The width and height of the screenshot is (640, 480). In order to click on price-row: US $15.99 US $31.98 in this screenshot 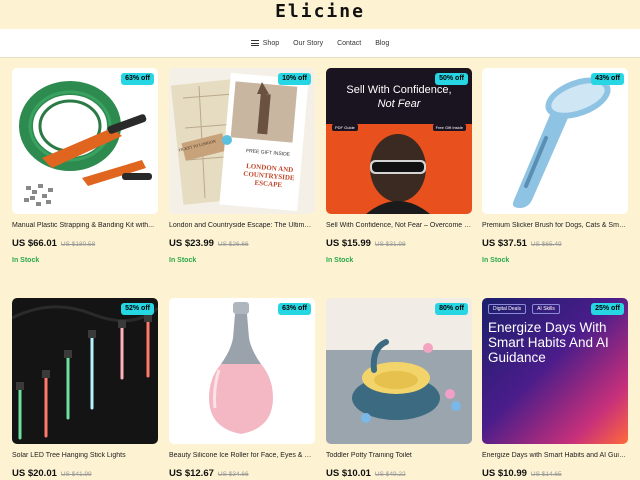, I will do `click(366, 243)`.